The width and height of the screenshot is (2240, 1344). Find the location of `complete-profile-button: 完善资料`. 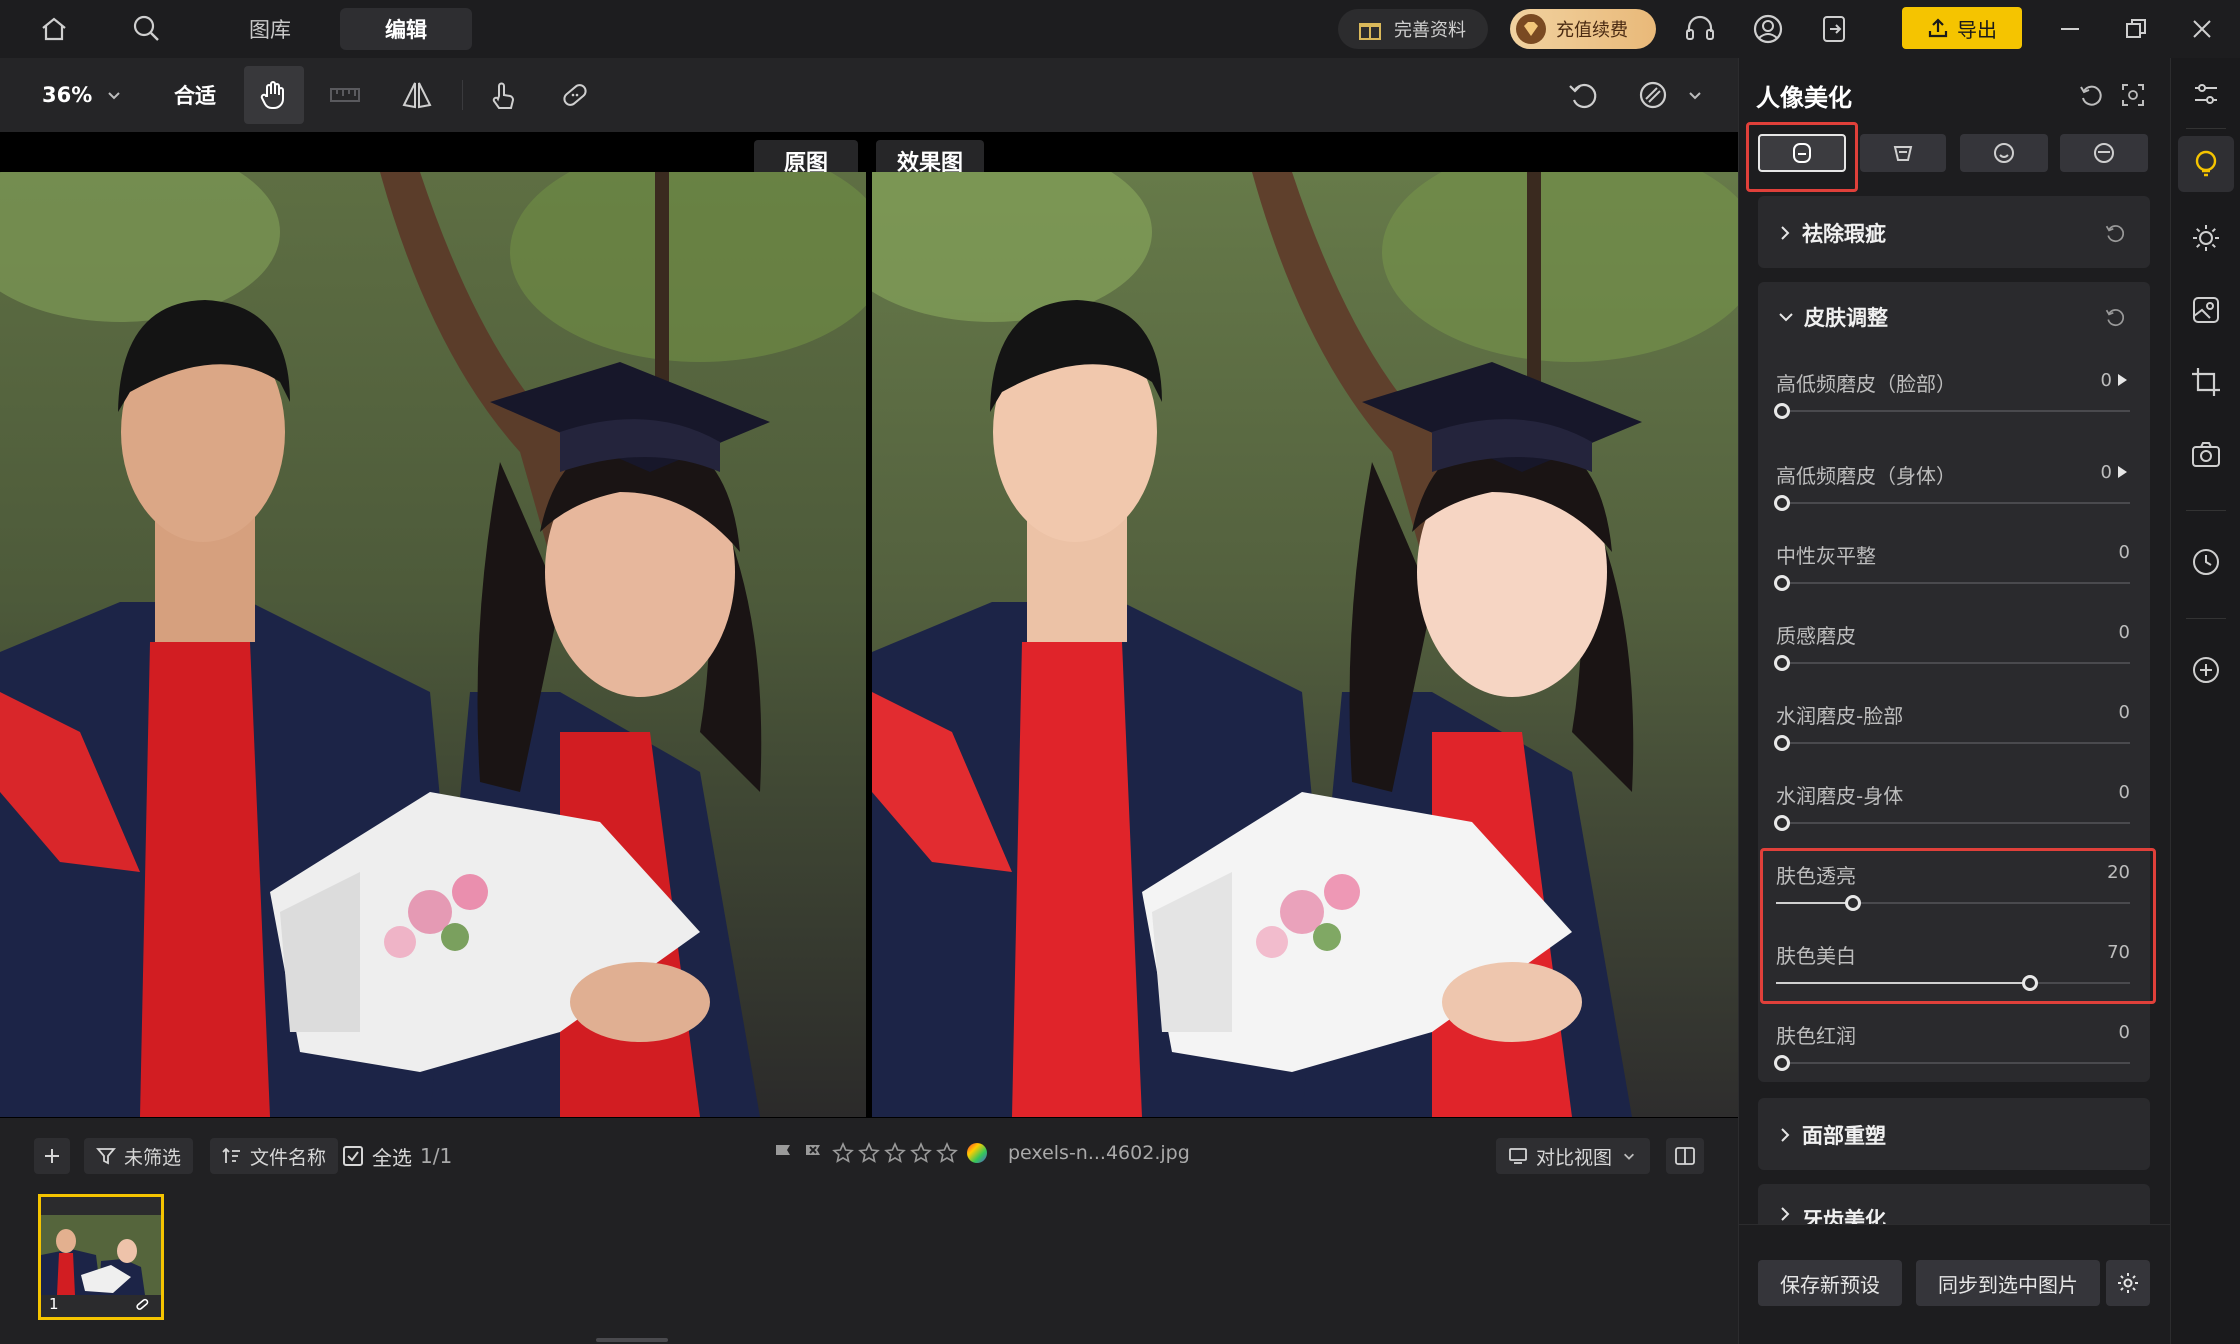

complete-profile-button: 完善资料 is located at coordinates (1413, 29).